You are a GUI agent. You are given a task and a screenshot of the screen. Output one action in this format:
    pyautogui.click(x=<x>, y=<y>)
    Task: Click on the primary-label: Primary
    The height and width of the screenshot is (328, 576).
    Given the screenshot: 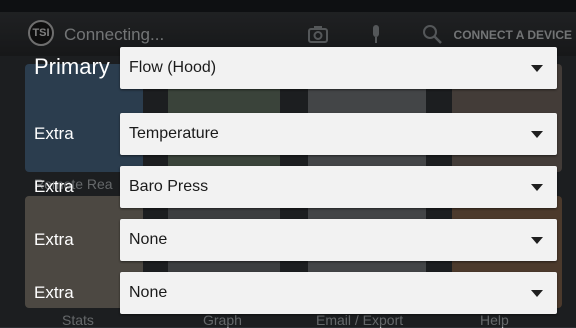 What is the action you would take?
    pyautogui.click(x=72, y=66)
    